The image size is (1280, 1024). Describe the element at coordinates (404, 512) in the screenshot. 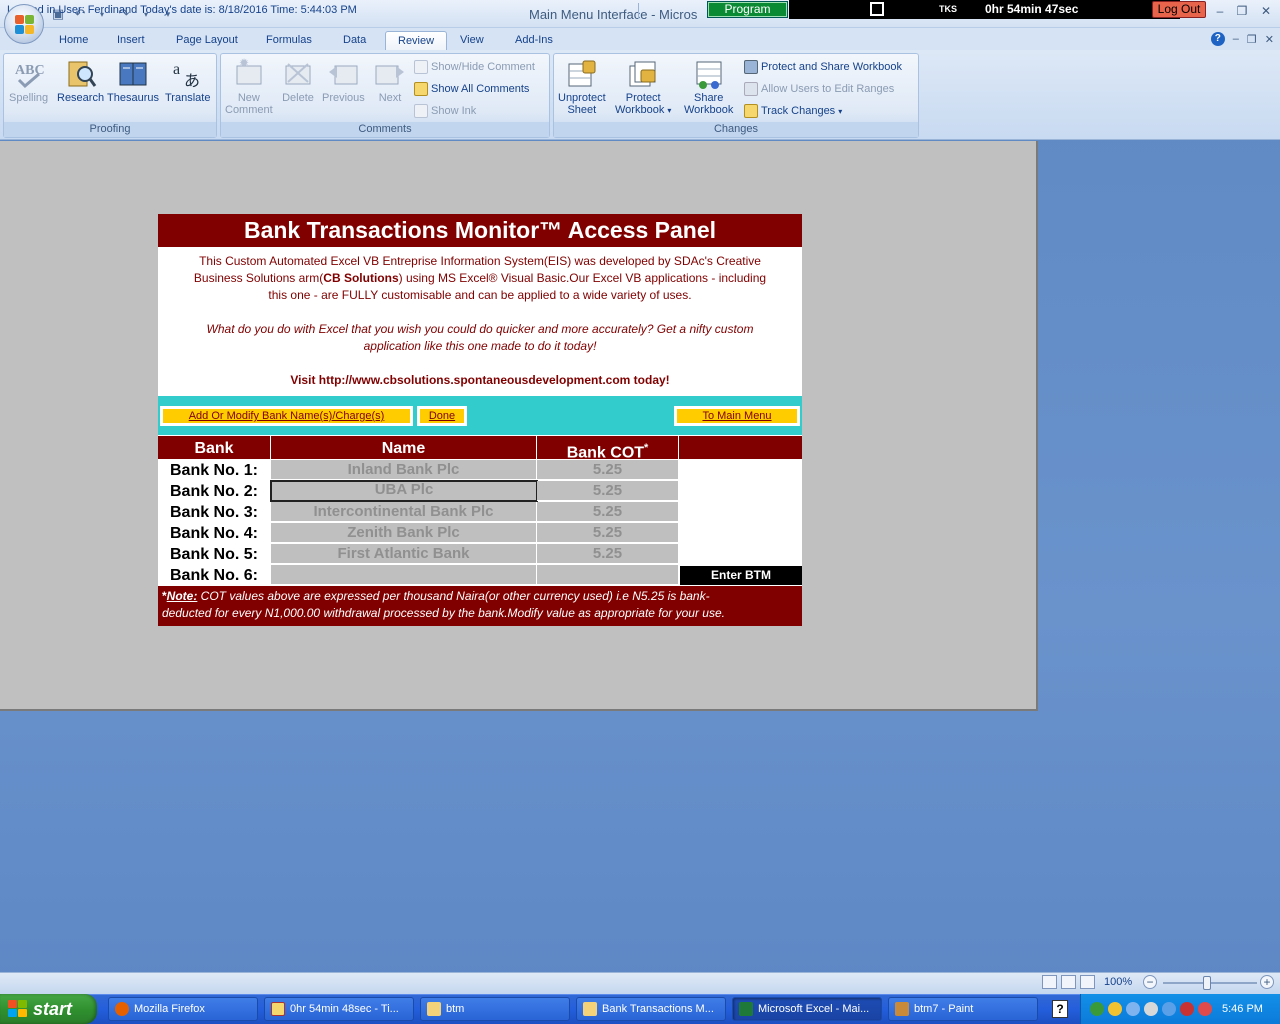

I see `bank-name-cell: Intercontinental Bank Plc` at that location.